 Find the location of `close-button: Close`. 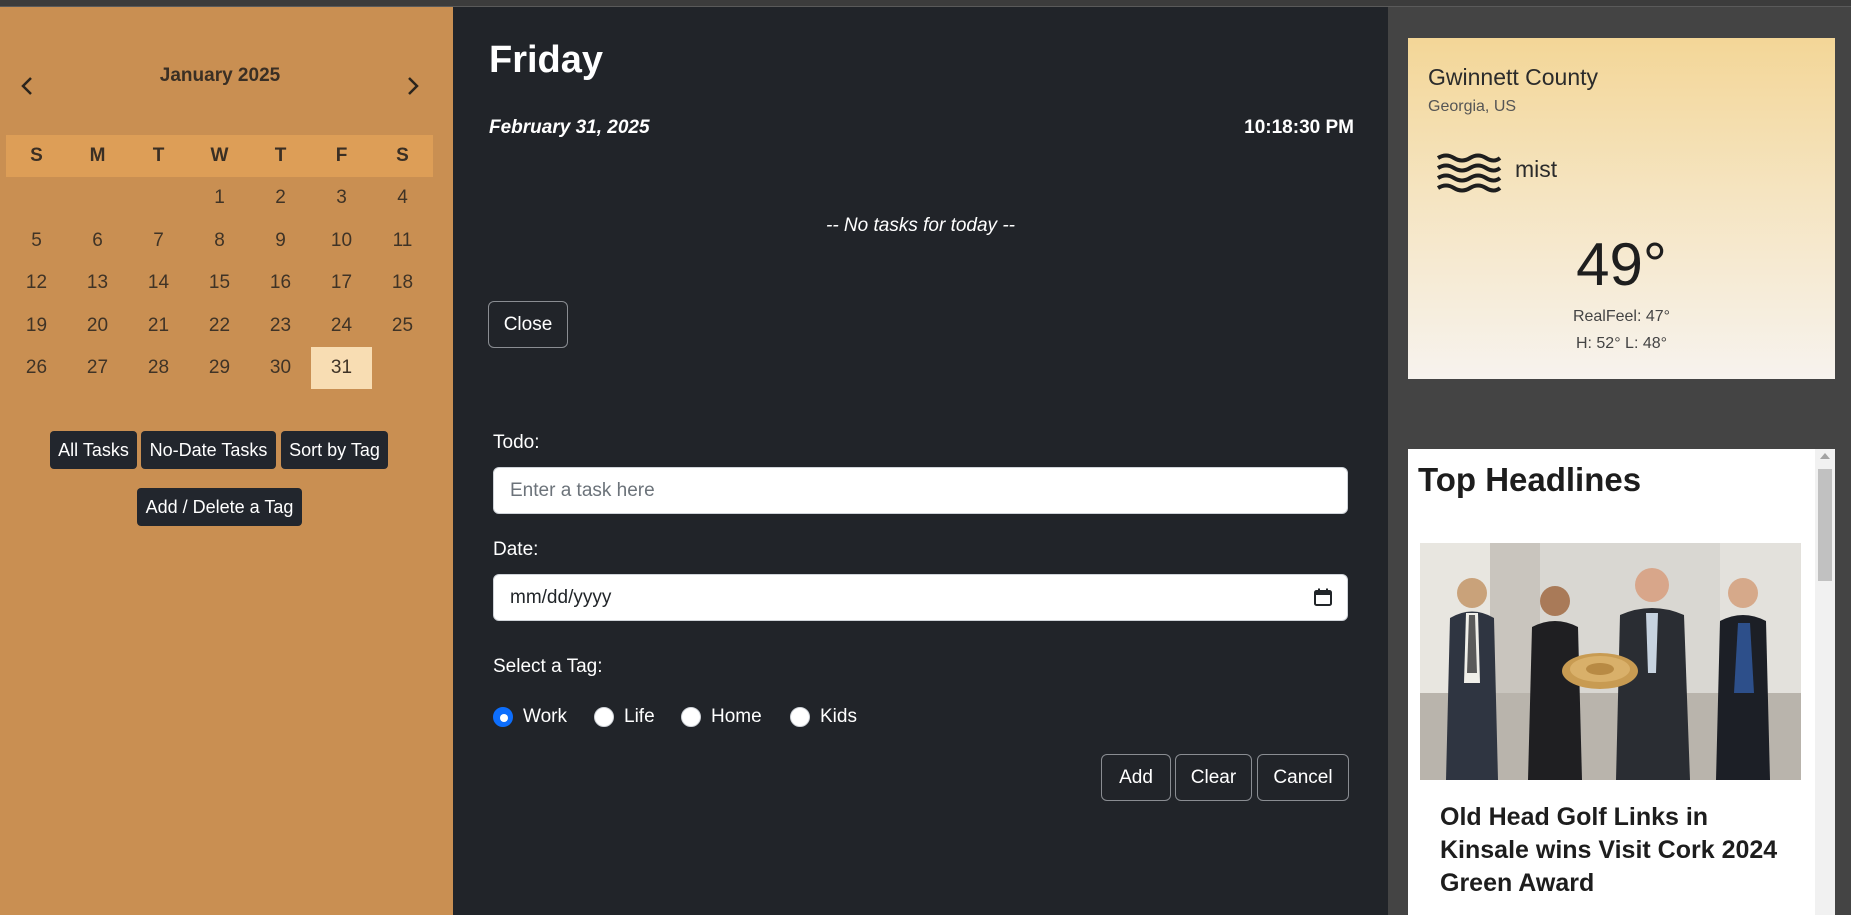

close-button: Close is located at coordinates (528, 324).